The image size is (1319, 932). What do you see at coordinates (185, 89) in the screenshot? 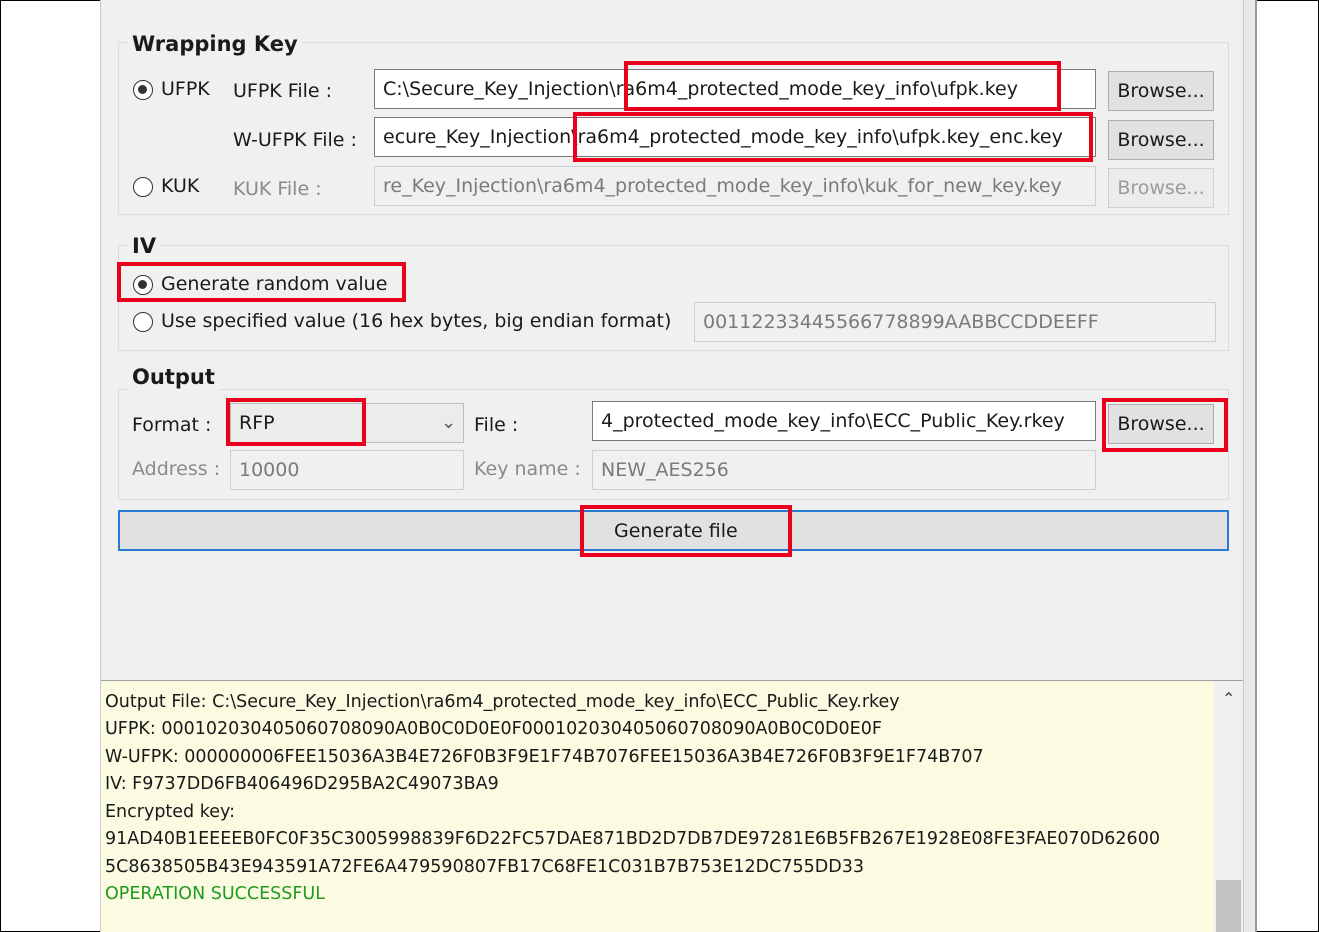
I see `ufpk-radio-label: UFPK` at bounding box center [185, 89].